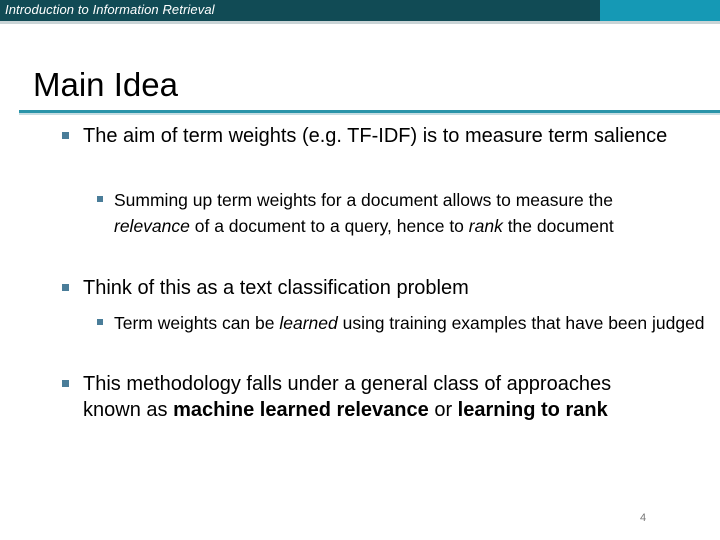 This screenshot has width=720, height=540. I want to click on slide-title: Main Idea, so click(105, 84).